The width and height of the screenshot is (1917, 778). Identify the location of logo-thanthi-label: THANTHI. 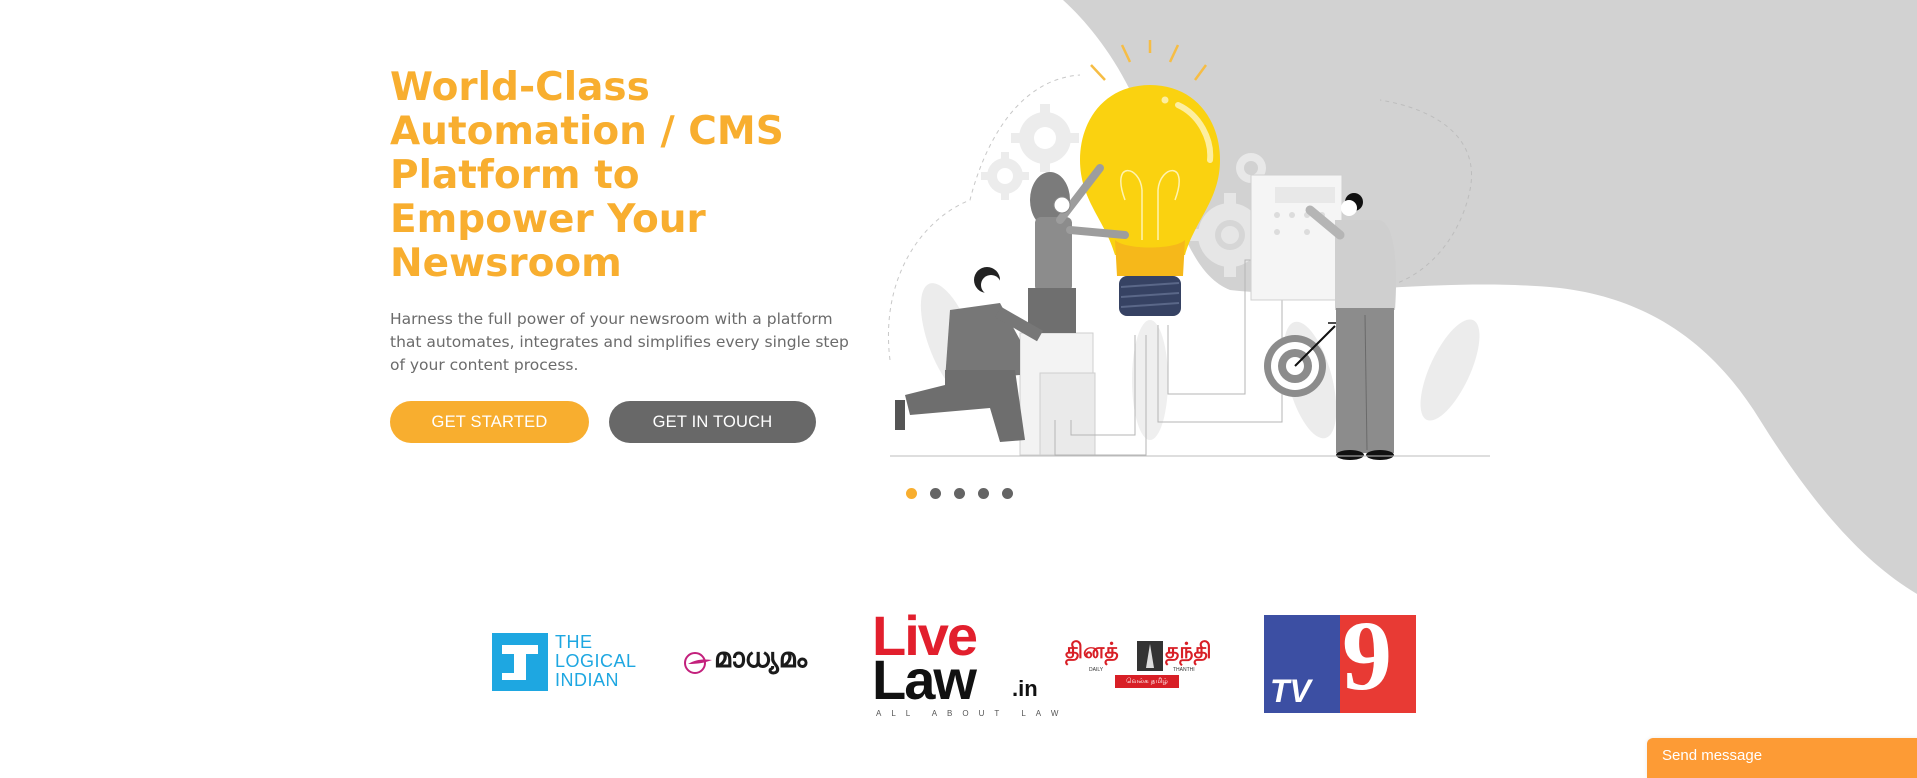
(1184, 670).